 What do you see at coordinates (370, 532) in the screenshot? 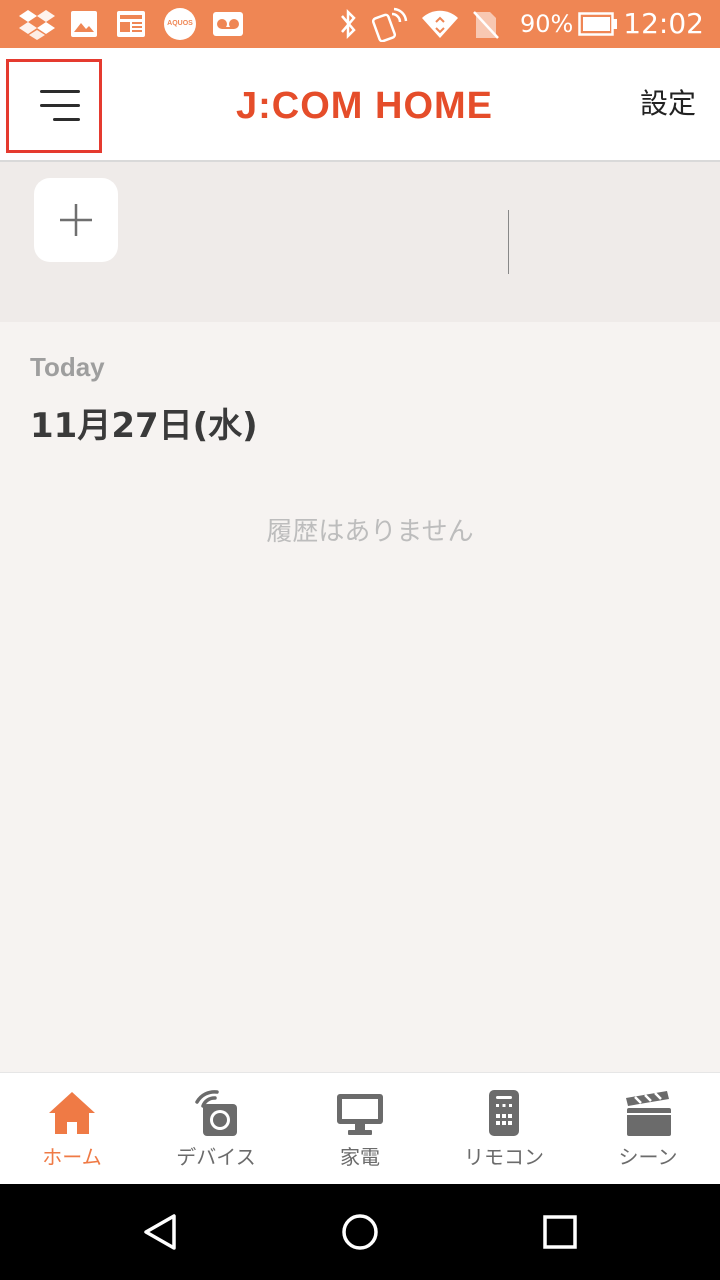
I see `empty-history-message: 履歴はありません` at bounding box center [370, 532].